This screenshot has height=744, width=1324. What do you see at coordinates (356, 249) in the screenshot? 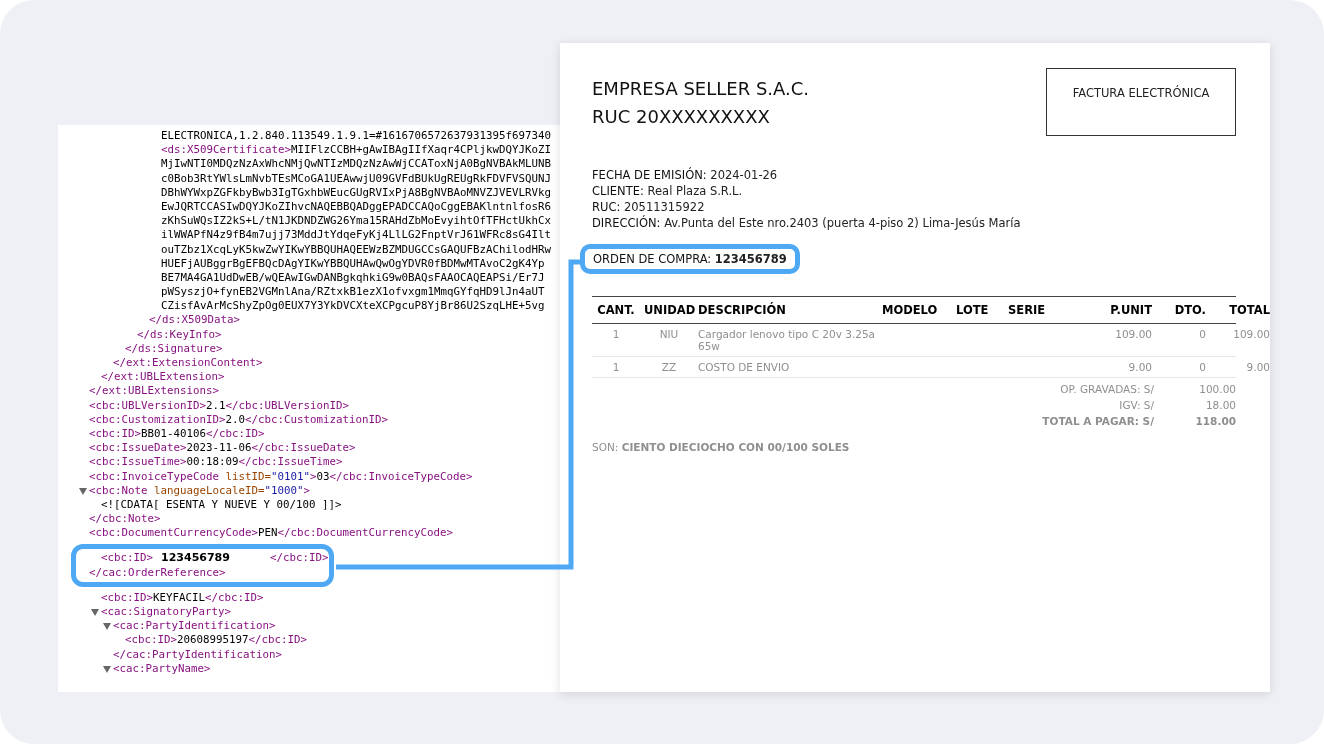
I see `xml-line: ouTZbz1XcqLyK5kwZwYIKwYBBQUHAQEEWzBZMDUGCCsGAQUFBzAChilodHRw` at bounding box center [356, 249].